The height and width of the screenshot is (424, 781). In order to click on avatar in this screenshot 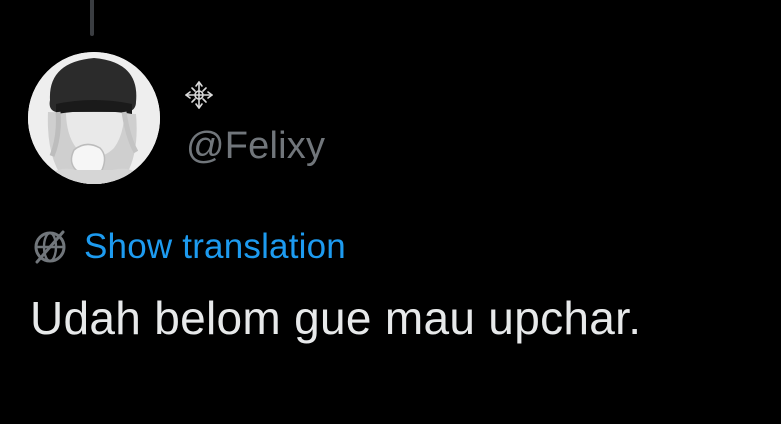, I will do `click(94, 118)`.